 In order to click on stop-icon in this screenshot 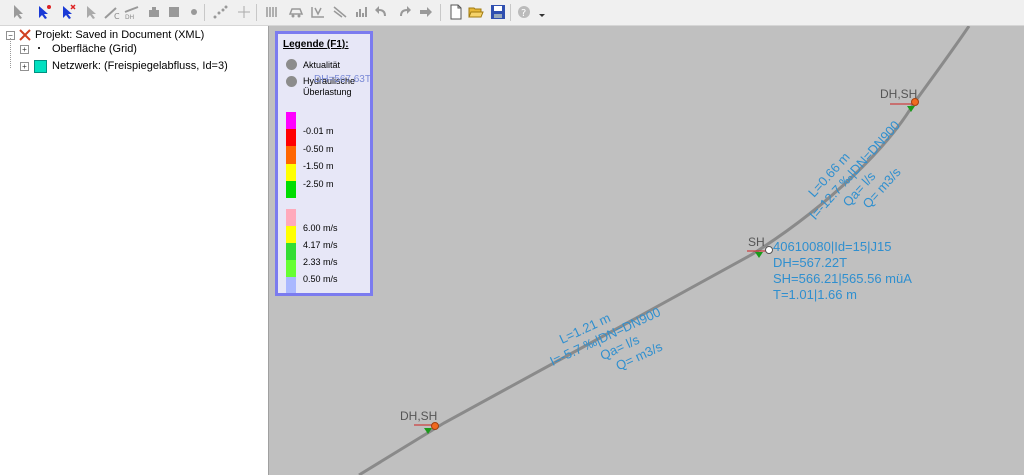, I will do `click(174, 12)`.